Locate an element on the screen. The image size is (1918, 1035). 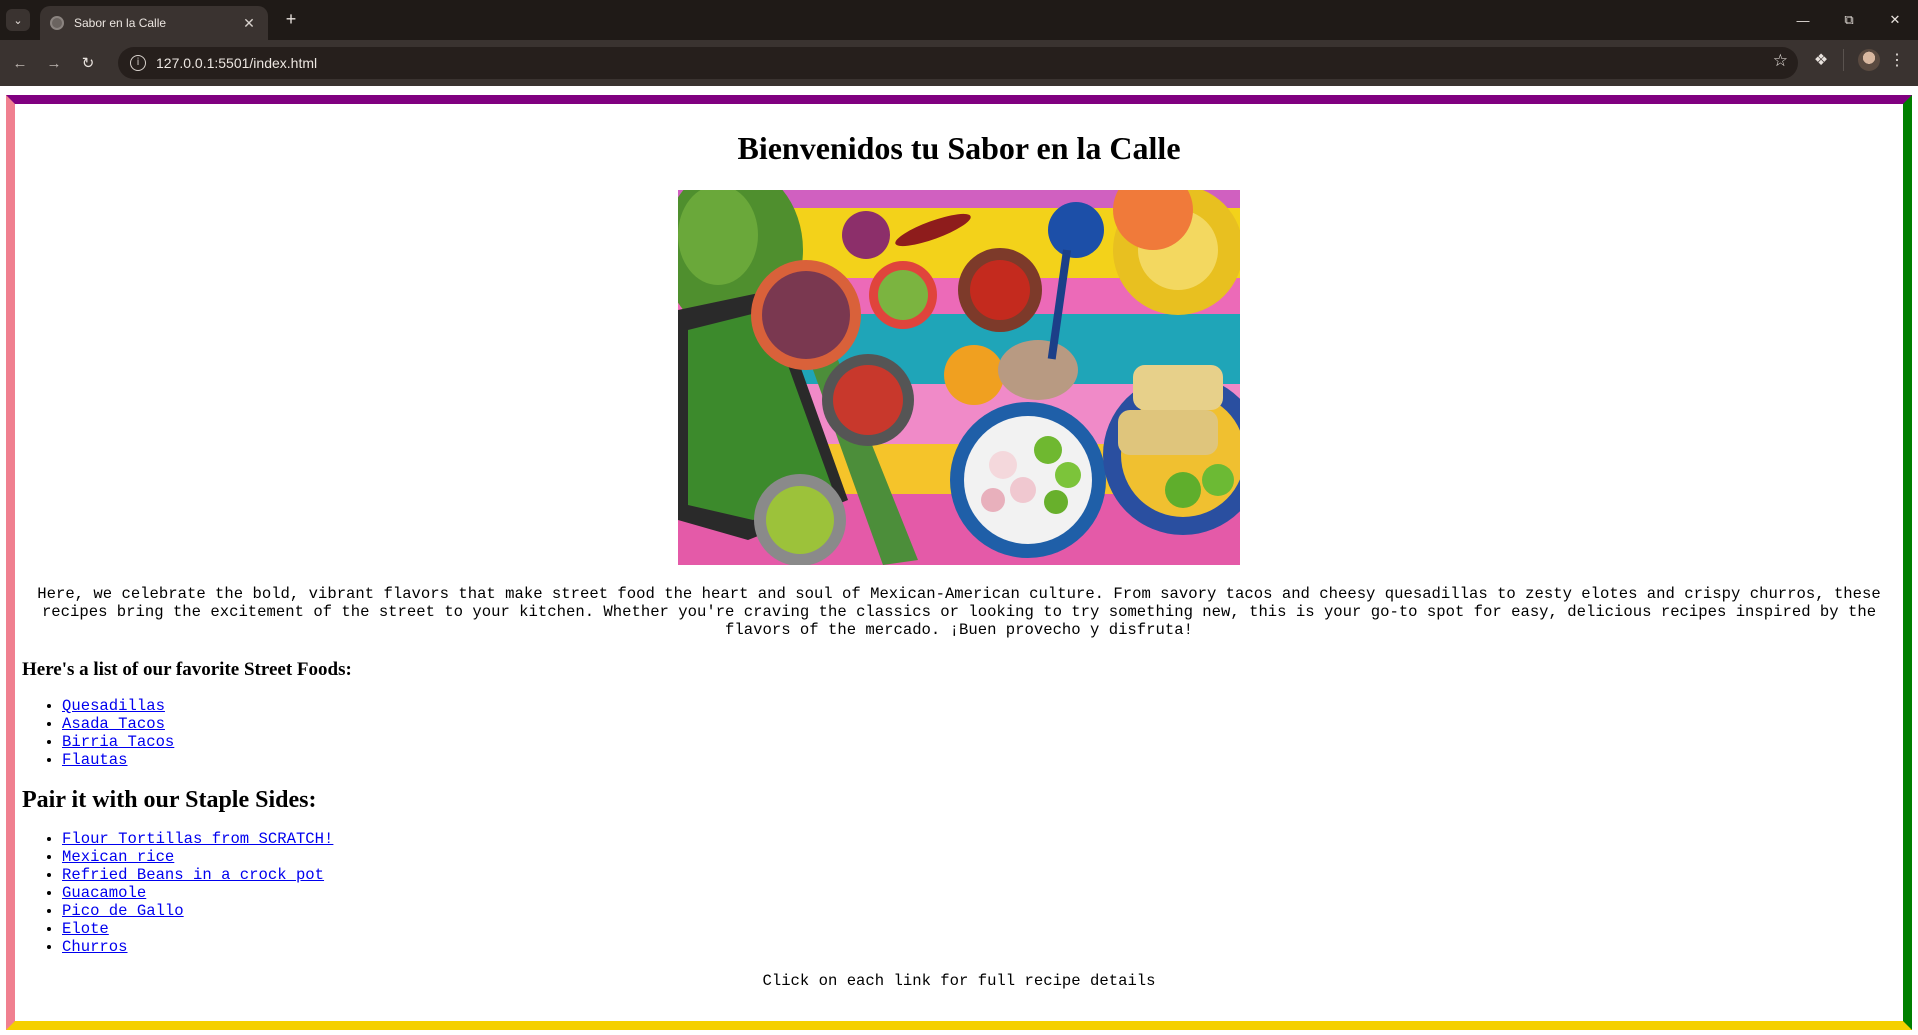
recipe-link-refried-beans: Refried Beans in a crock pot is located at coordinates (193, 875).